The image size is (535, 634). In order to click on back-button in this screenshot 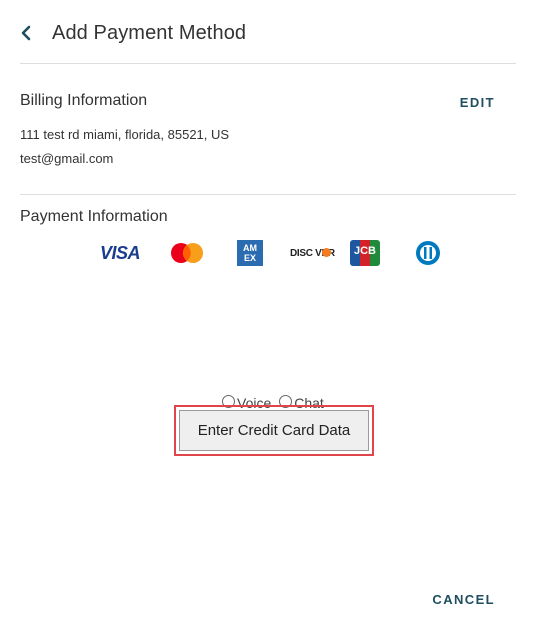, I will do `click(33, 33)`.